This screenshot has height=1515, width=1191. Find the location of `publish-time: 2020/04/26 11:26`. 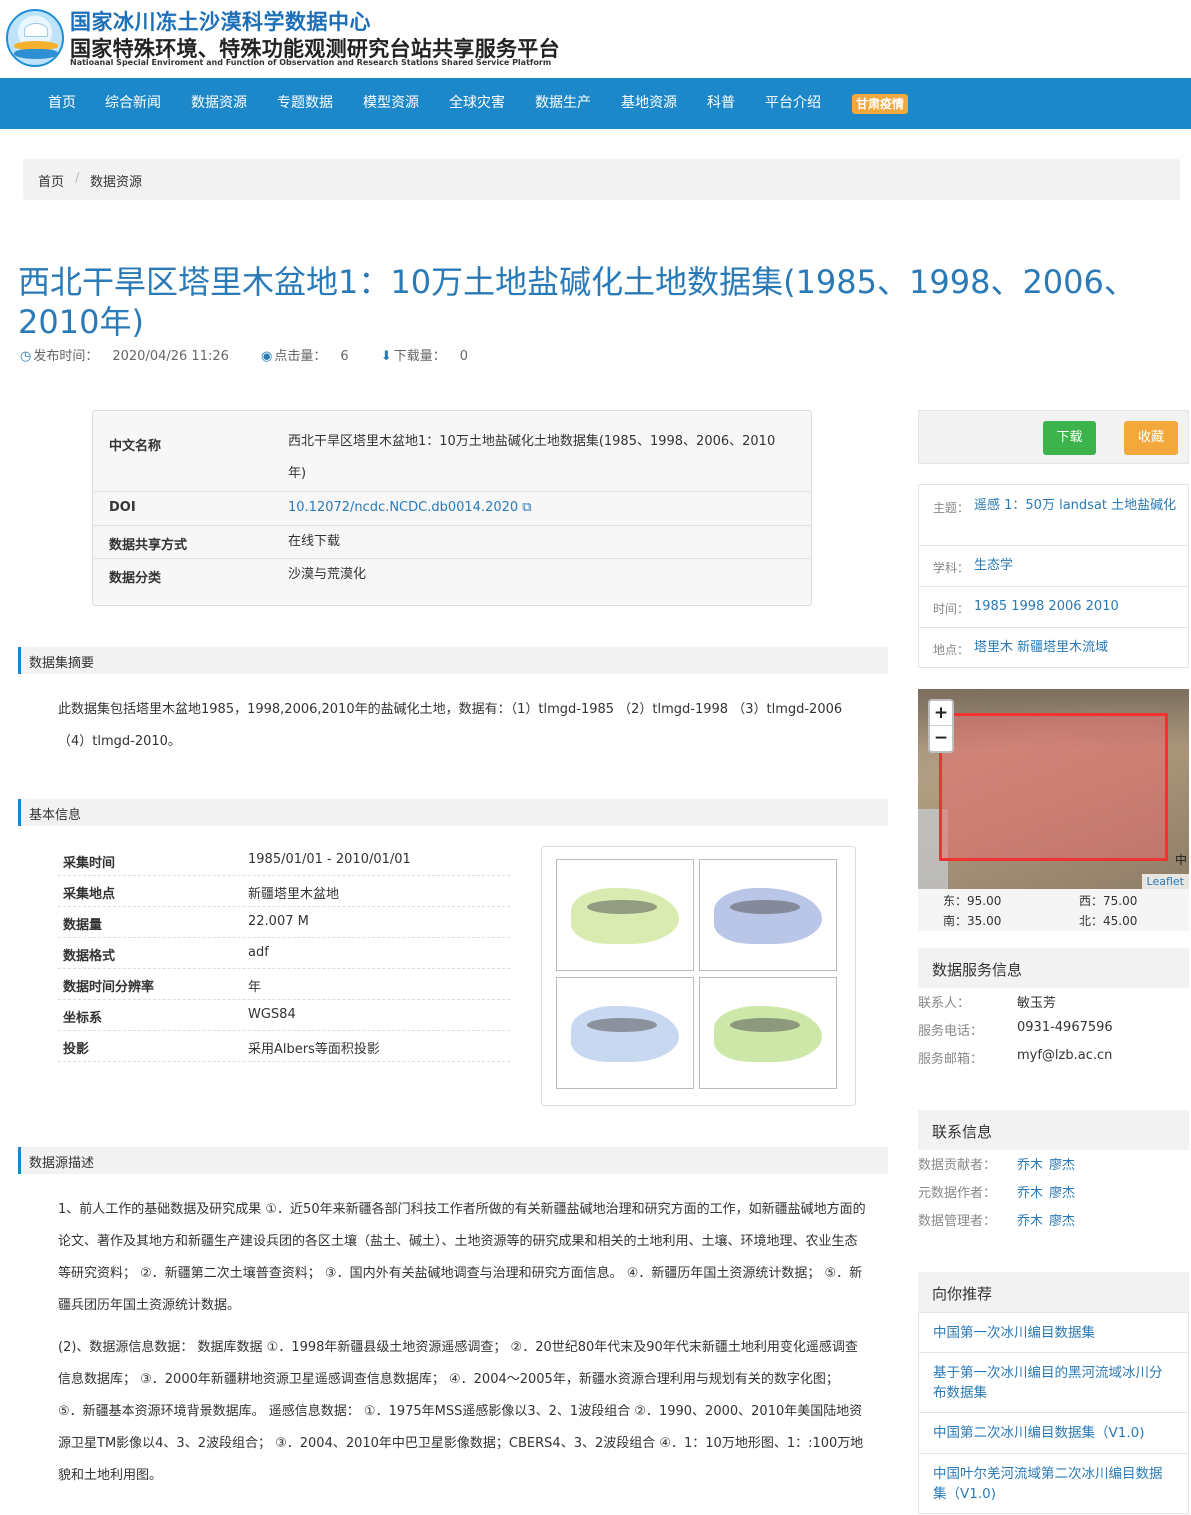

publish-time: 2020/04/26 11:26 is located at coordinates (170, 356).